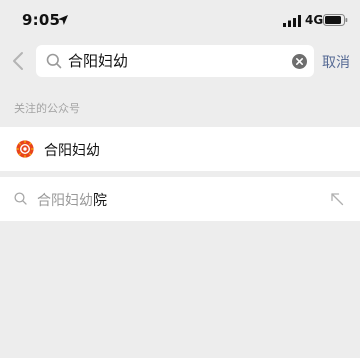 This screenshot has width=360, height=358. What do you see at coordinates (180, 149) in the screenshot?
I see `list-item: 合阳妇幼` at bounding box center [180, 149].